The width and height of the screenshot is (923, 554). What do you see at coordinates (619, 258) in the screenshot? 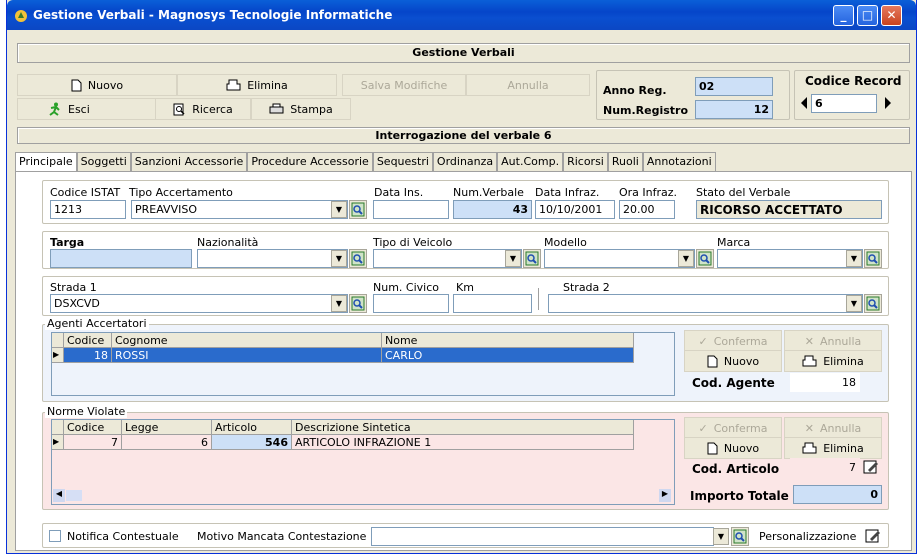
I see `modello-select` at bounding box center [619, 258].